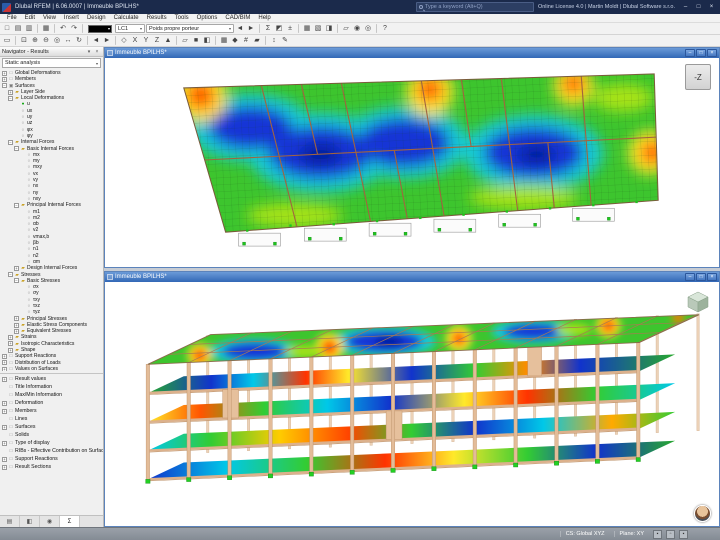  I want to click on redo-icon: ↷, so click(74, 29).